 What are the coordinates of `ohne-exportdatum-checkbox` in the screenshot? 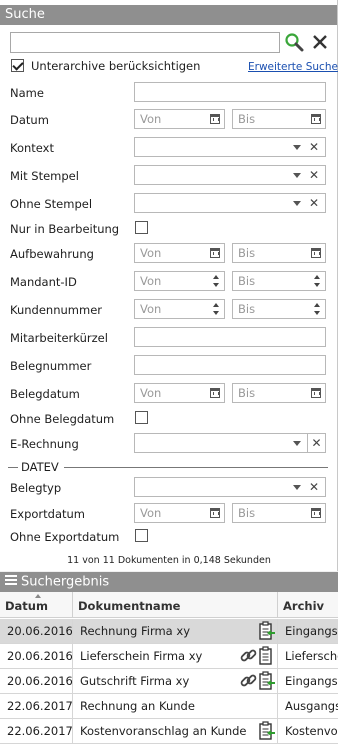 It's located at (141, 535).